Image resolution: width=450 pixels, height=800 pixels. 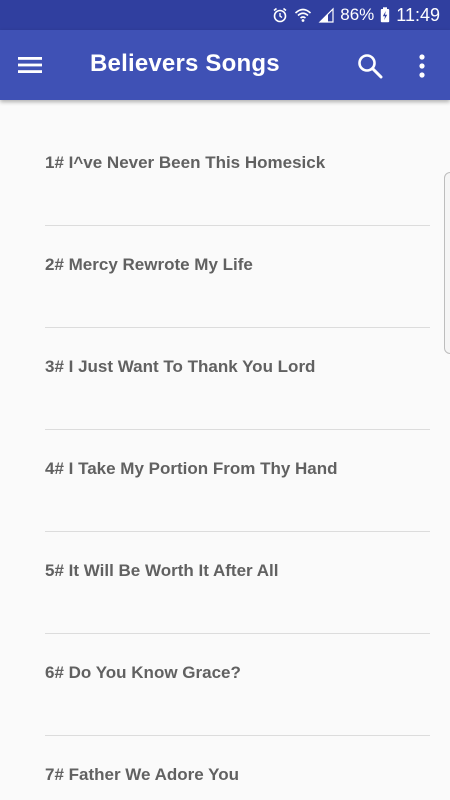 I want to click on list-item: 1# I^ve Never Been This Homesick, so click(x=237, y=163).